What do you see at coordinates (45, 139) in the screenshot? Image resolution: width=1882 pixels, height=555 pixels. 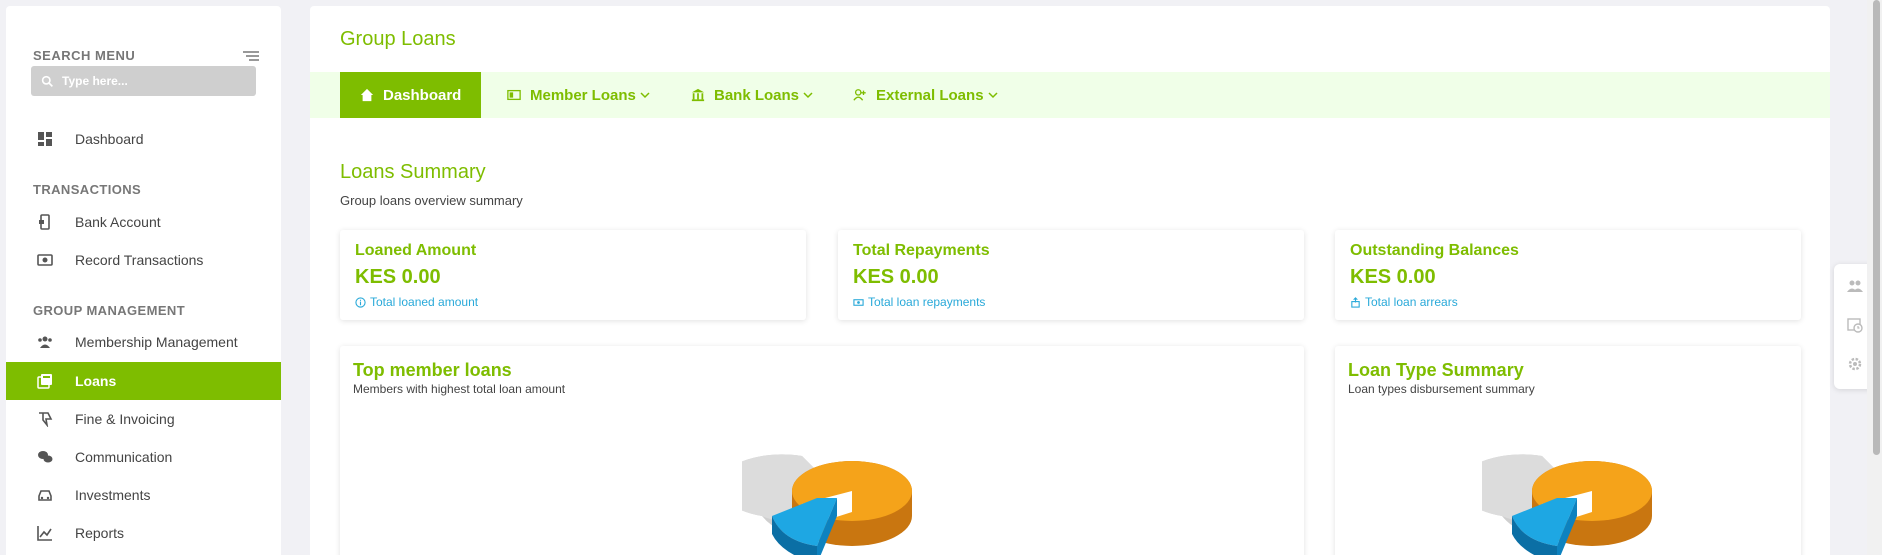 I see `dashboard-icon` at bounding box center [45, 139].